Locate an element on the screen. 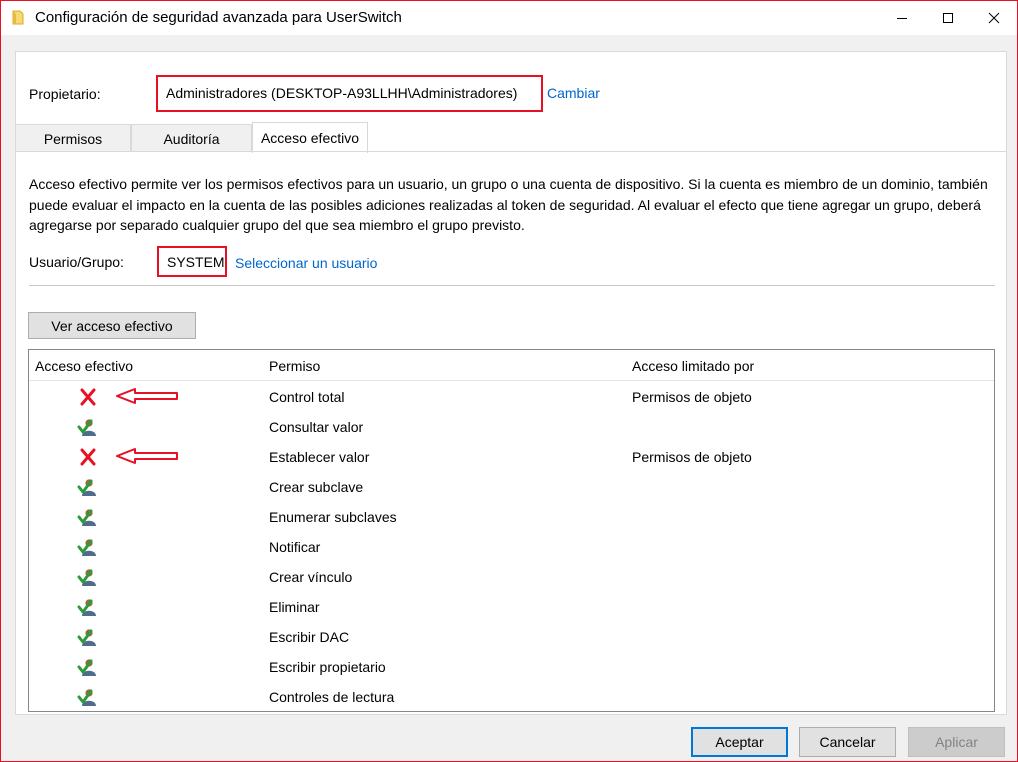 This screenshot has height=762, width=1018. column-header-permission: Permiso is located at coordinates (294, 366).